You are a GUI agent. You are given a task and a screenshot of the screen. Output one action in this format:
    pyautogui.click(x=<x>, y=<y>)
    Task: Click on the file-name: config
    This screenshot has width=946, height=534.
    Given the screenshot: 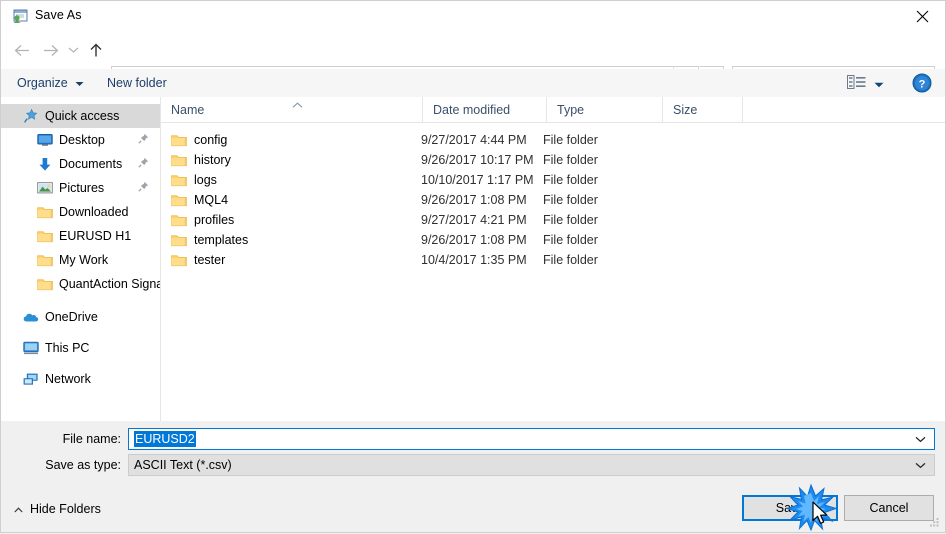 What is the action you would take?
    pyautogui.click(x=211, y=140)
    